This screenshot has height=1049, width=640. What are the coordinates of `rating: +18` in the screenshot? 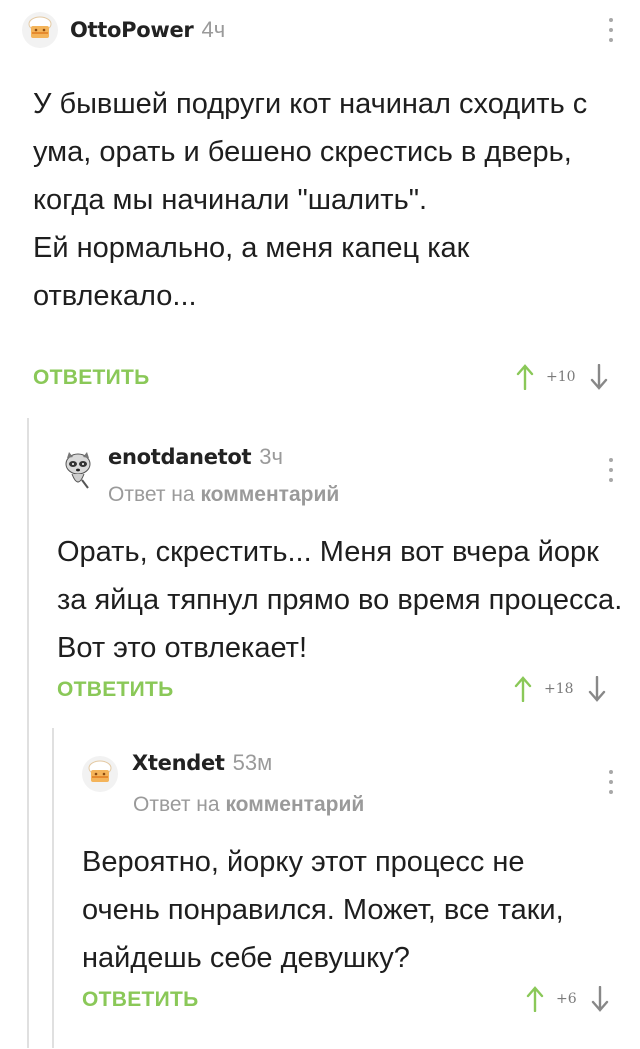 It's located at (559, 689).